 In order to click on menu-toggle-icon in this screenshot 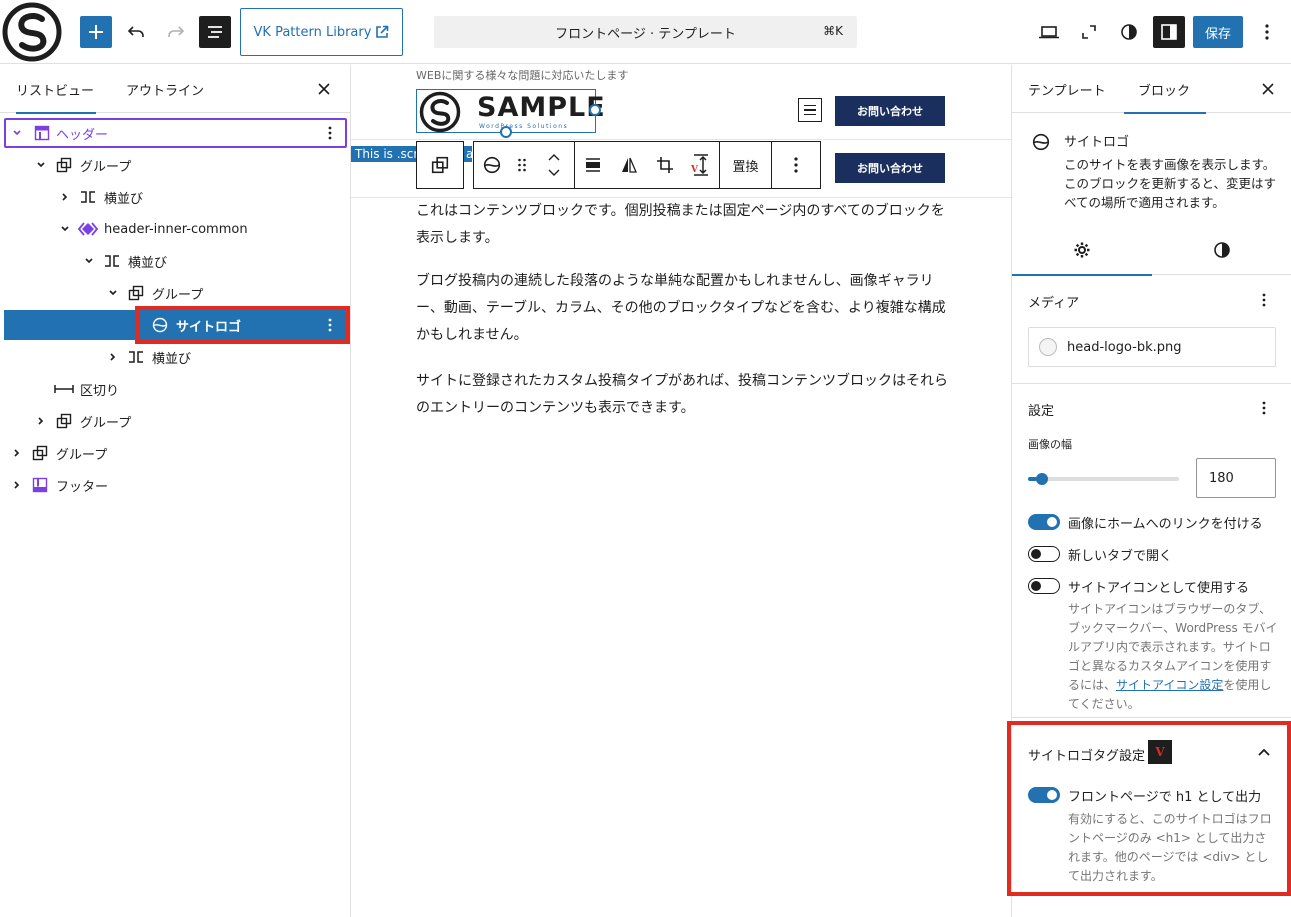, I will do `click(810, 110)`.